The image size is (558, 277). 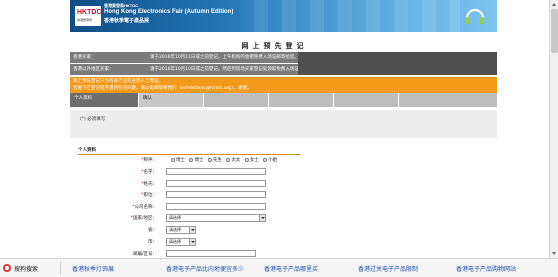 I want to click on suggestion-link: 香港电子产品购物网站, so click(x=486, y=268).